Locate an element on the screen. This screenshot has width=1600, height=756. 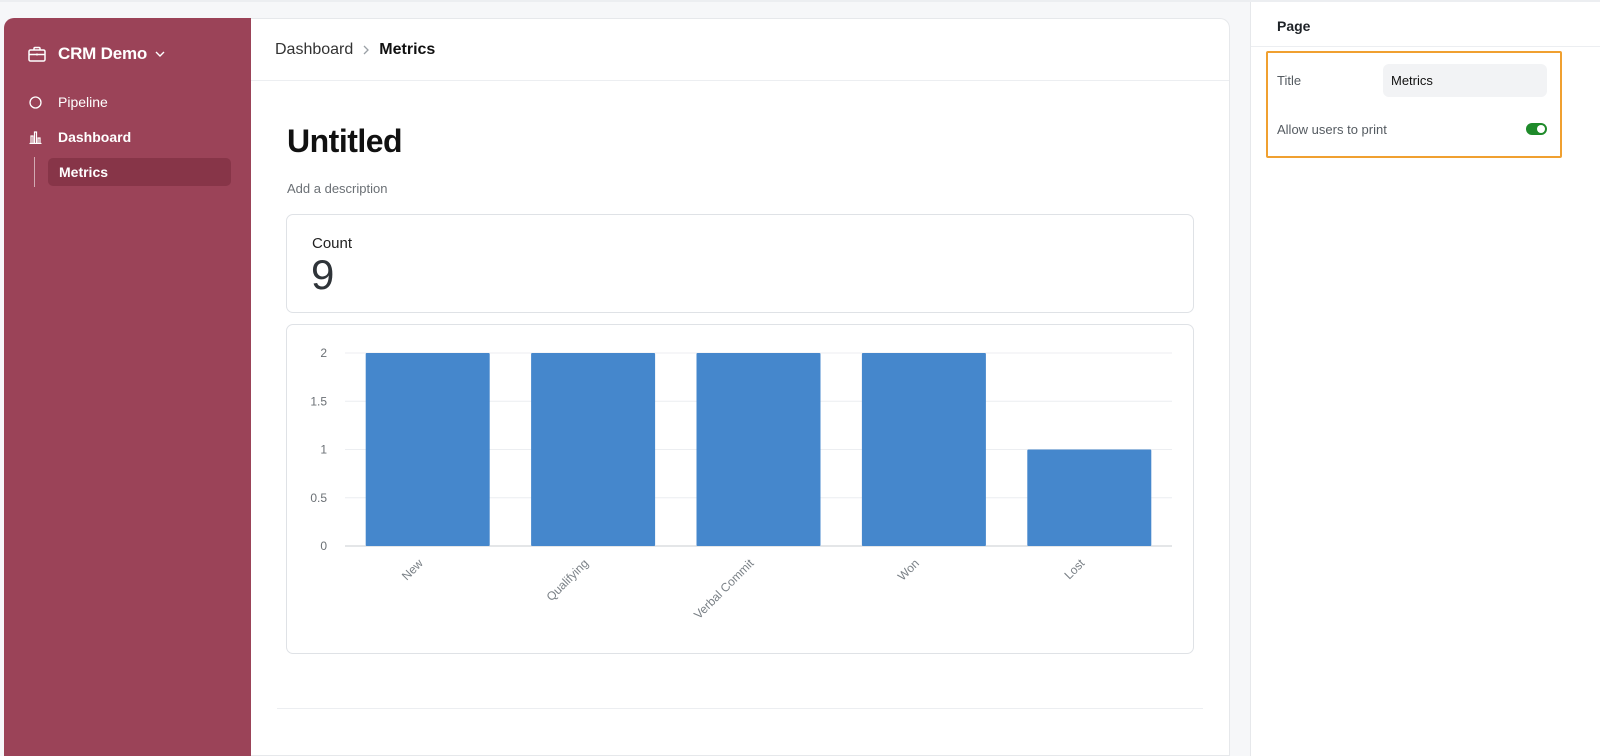
sidebar-item-label: Pipeline is located at coordinates (83, 102).